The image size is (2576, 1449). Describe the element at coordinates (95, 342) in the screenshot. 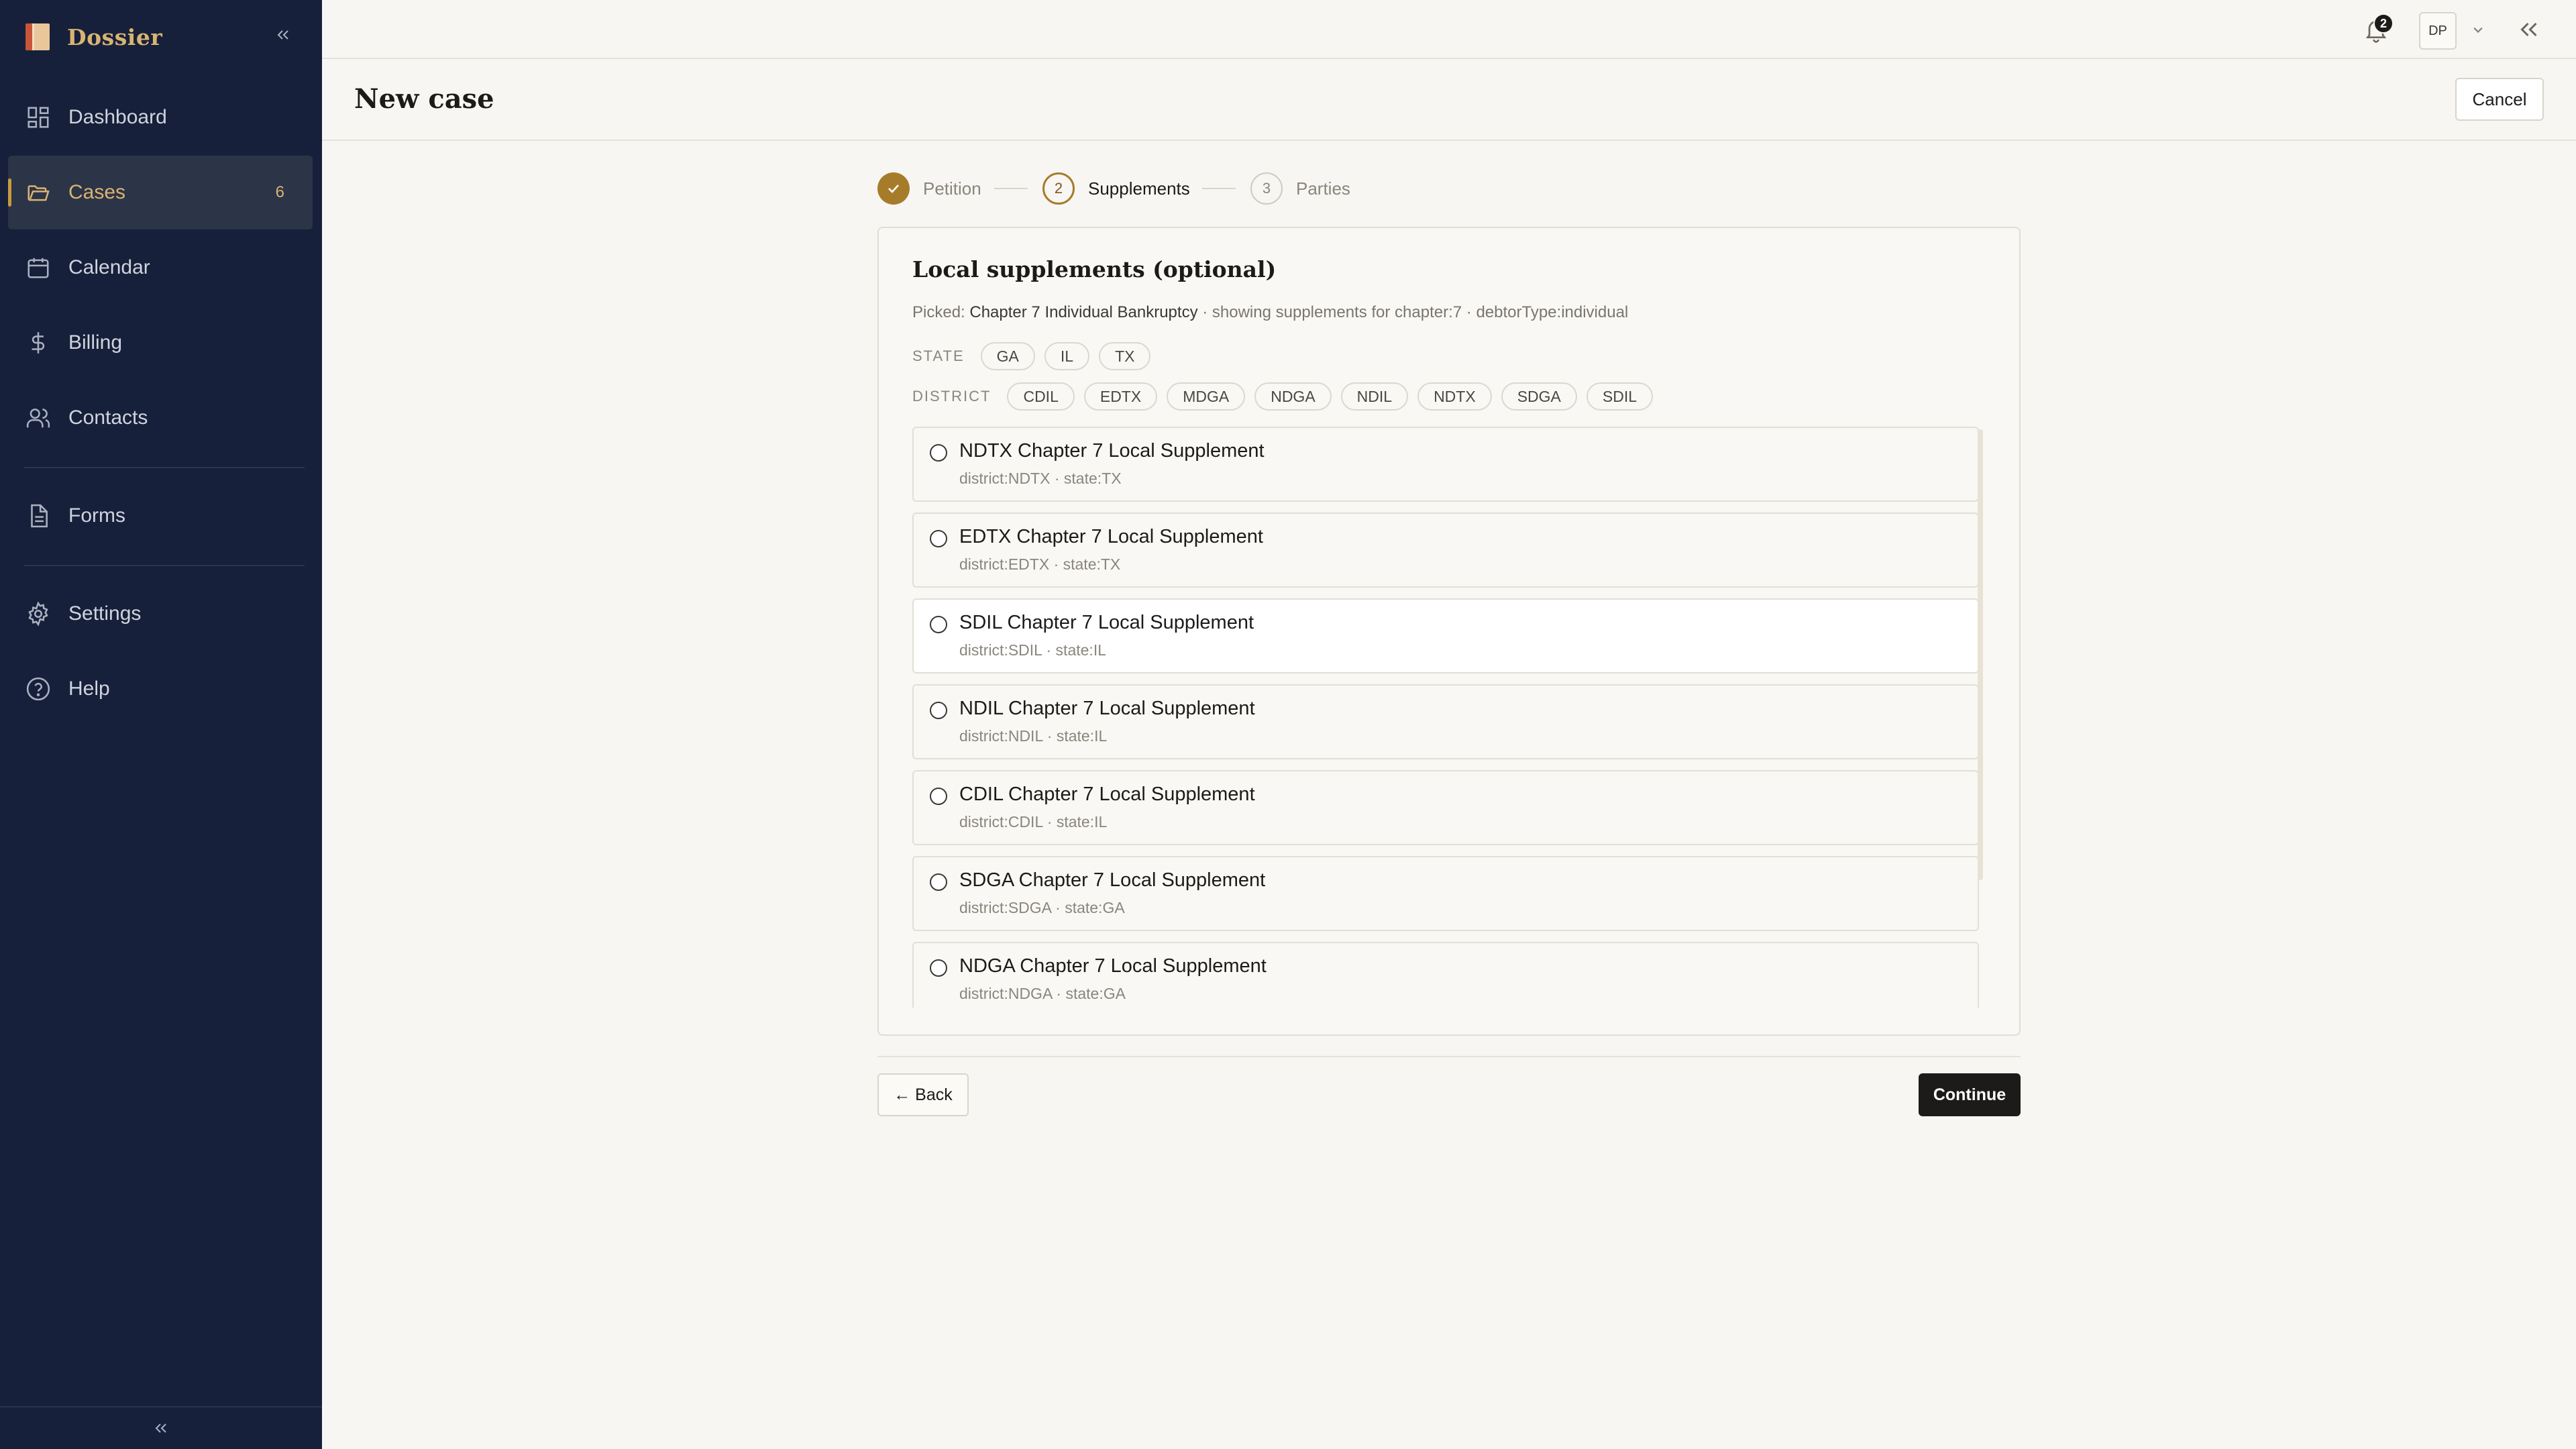

I see `sidebar-item-label: Billing` at that location.